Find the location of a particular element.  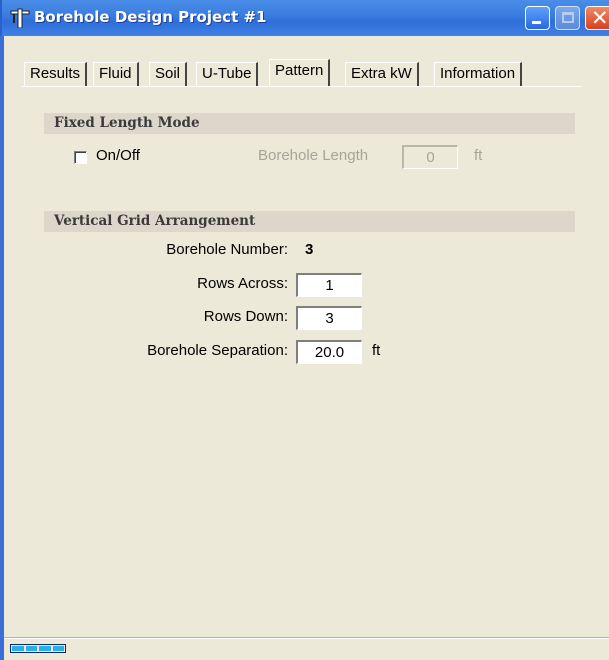

window-title: Borehole Design Project #1 is located at coordinates (150, 17).